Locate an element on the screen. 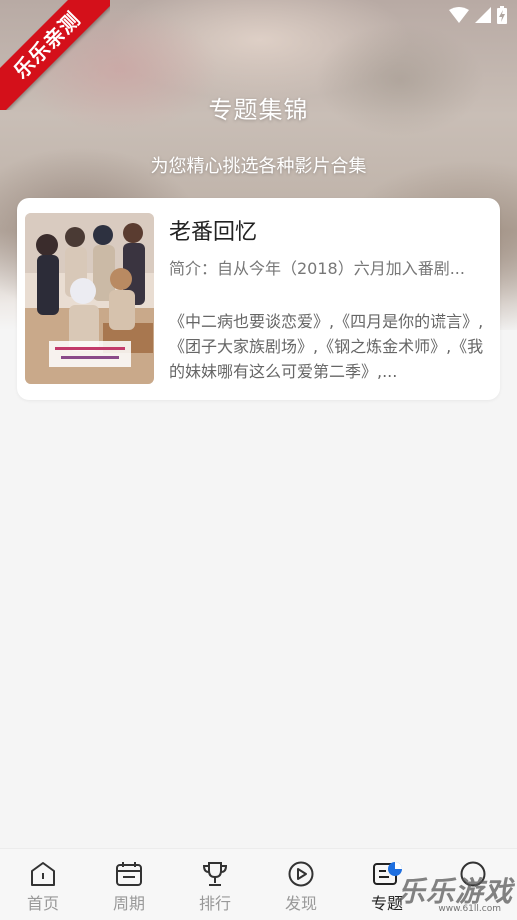  page-subtitle: 为您精心挑选各种影片合集 is located at coordinates (258, 166).